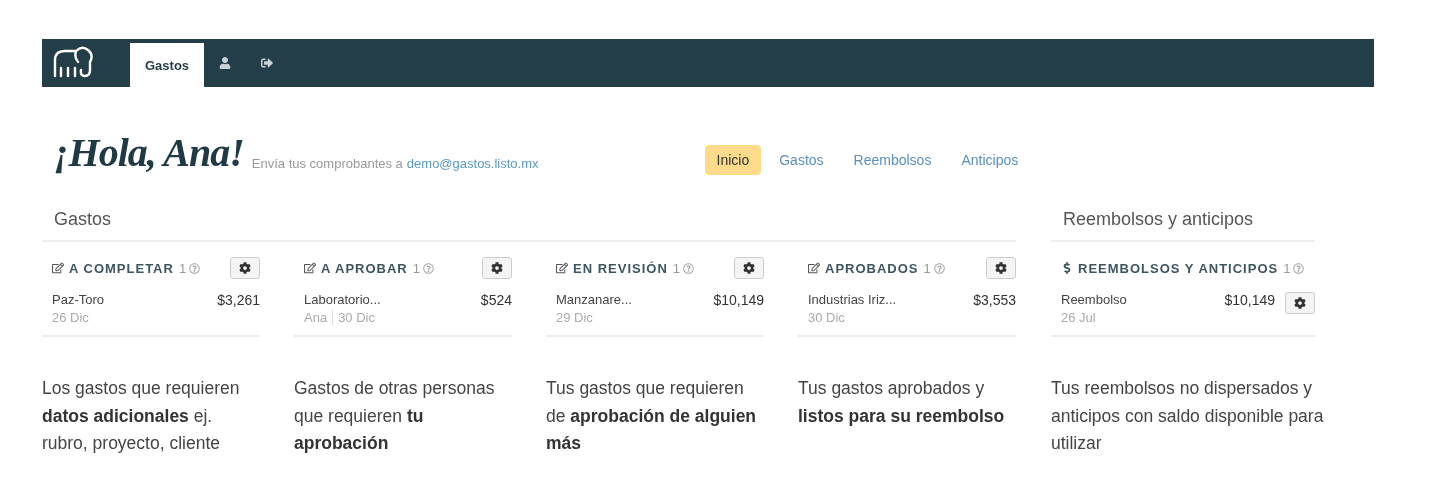 This screenshot has width=1430, height=496. I want to click on card-description: Gastos de otras personas que requieren tu aprobación, so click(395, 416).